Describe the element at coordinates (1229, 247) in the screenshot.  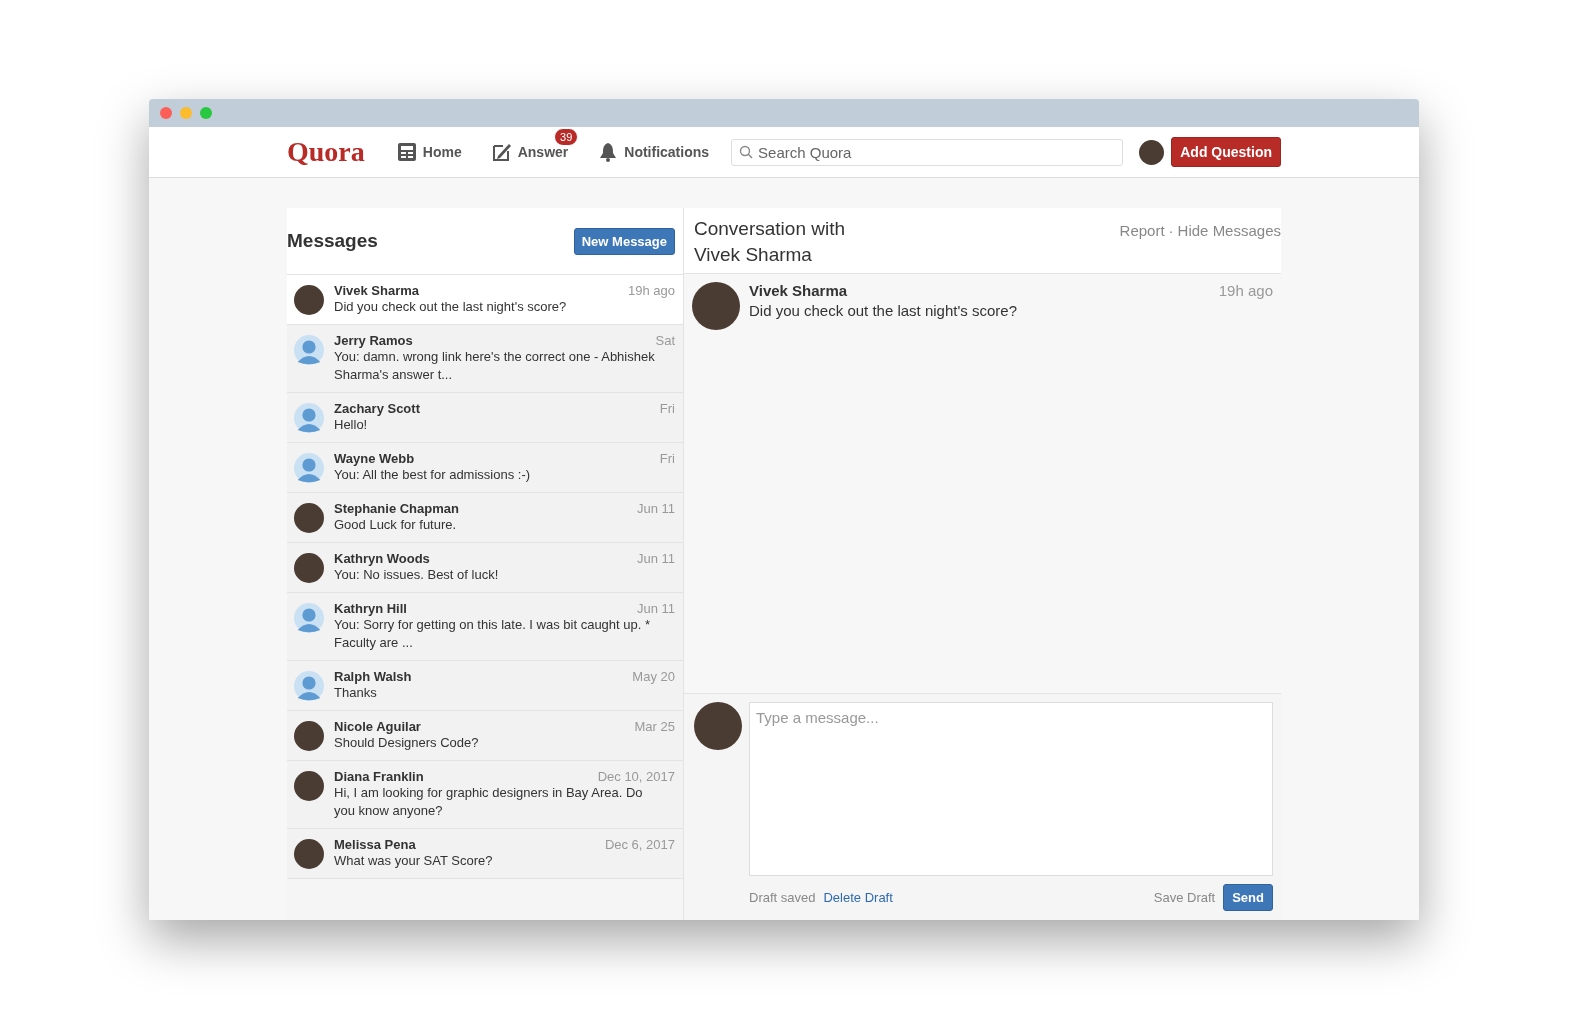
I see `header-link: Hide Messages` at that location.